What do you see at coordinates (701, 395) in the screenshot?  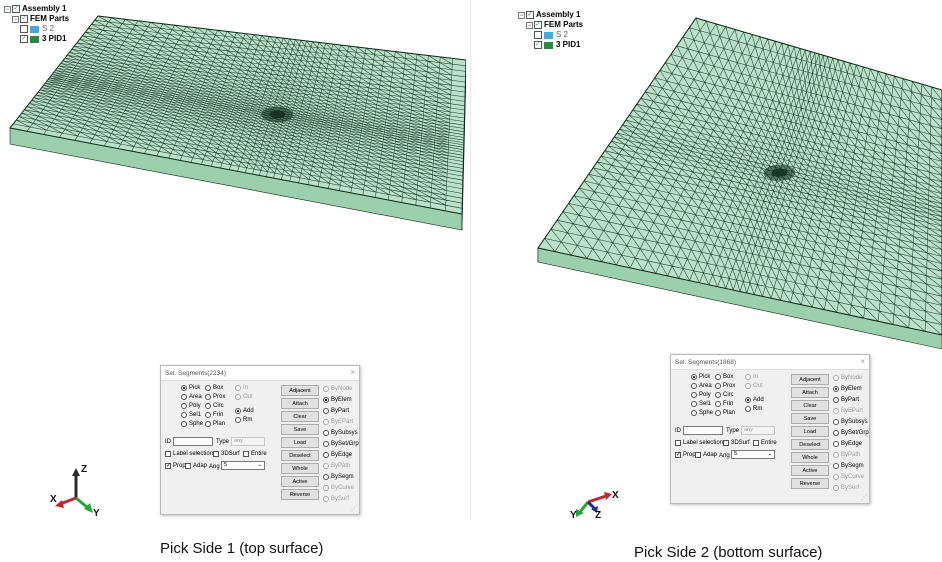 I see `radio-poly: Poly` at bounding box center [701, 395].